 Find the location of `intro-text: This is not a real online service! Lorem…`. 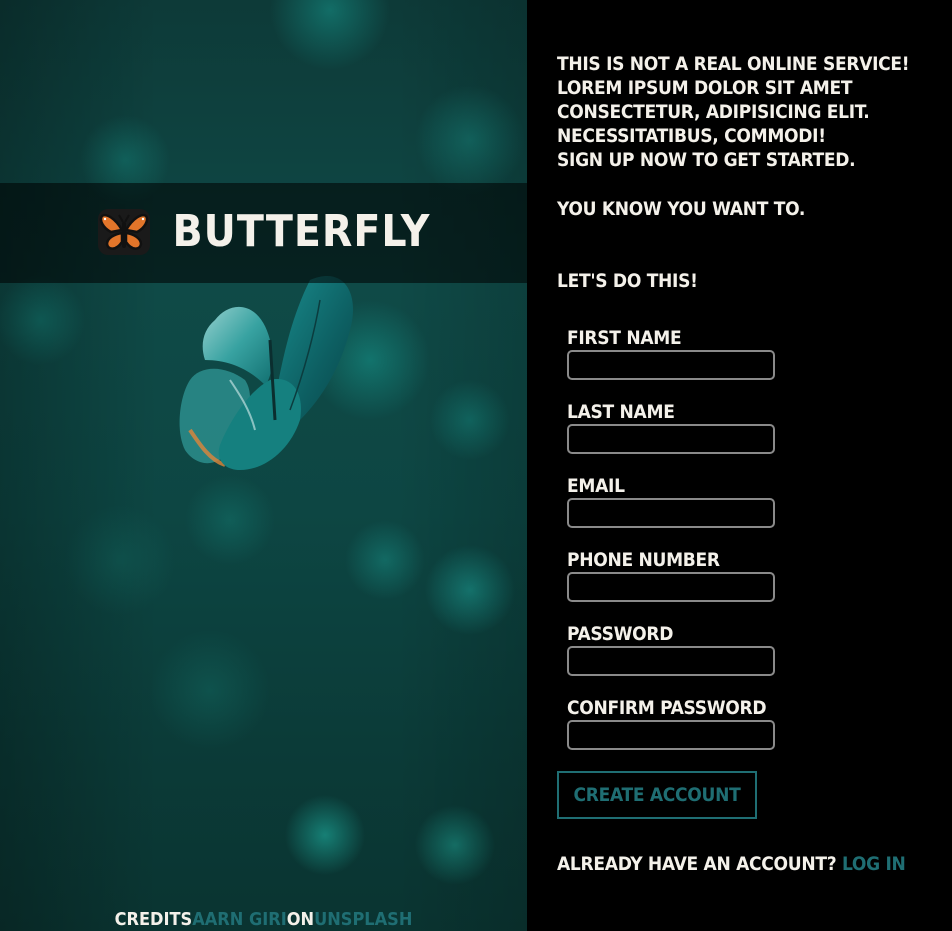

intro-text: This is not a real online service! Lorem… is located at coordinates (752, 112).